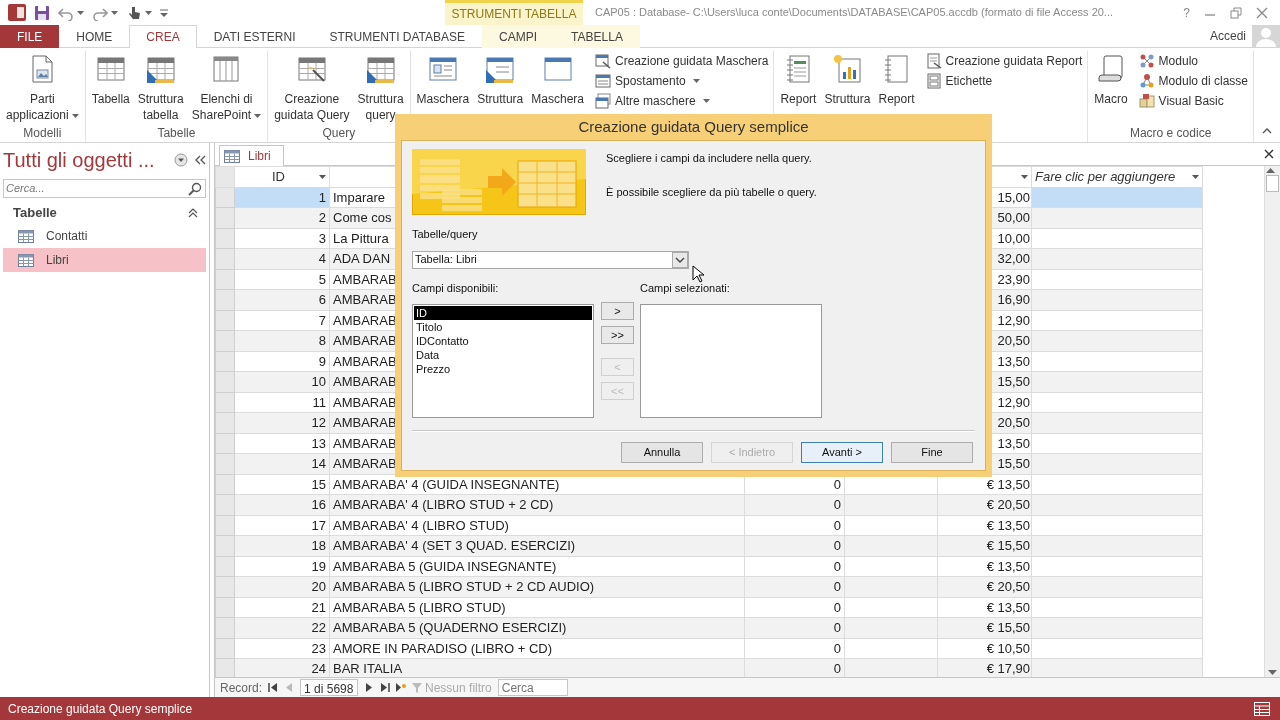  Describe the element at coordinates (42, 12) in the screenshot. I see `save-icon` at that location.